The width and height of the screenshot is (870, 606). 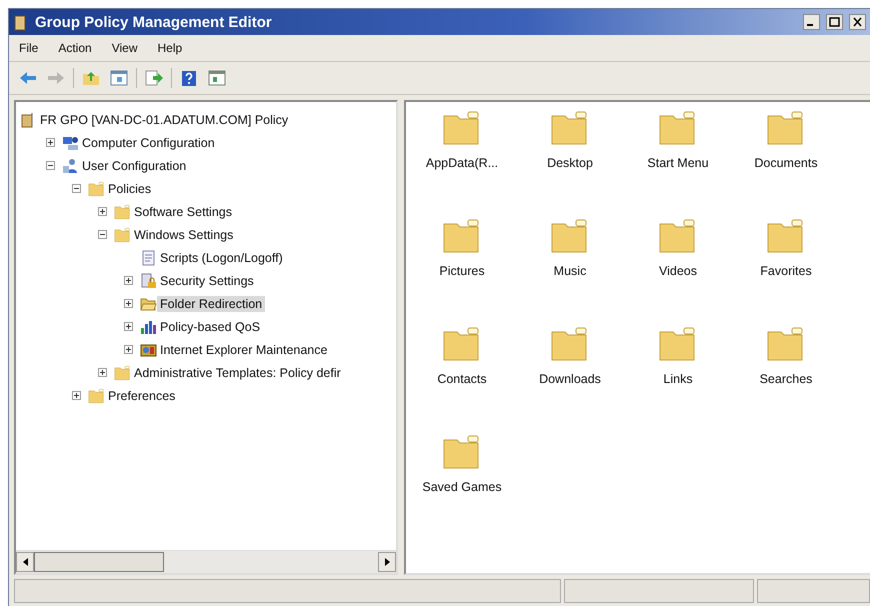 What do you see at coordinates (148, 304) in the screenshot?
I see `open-folder-icon` at bounding box center [148, 304].